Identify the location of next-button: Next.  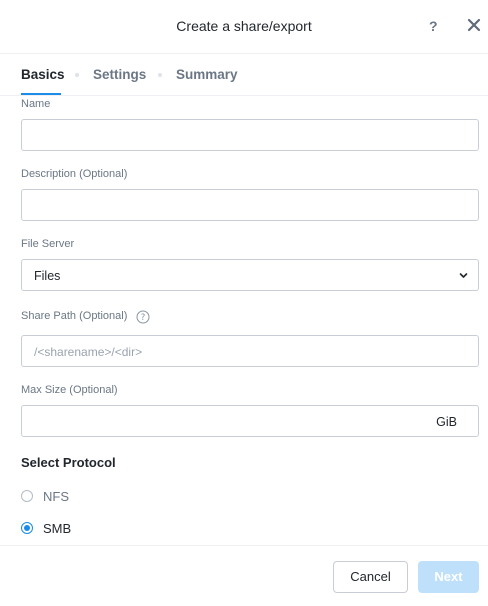
(448, 577).